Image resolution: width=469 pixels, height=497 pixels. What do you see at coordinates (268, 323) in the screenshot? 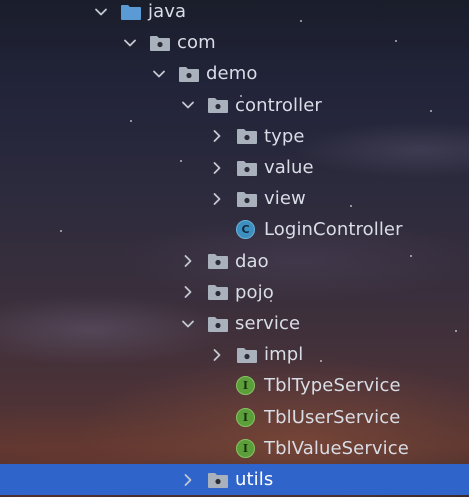
I see `tree-row-label: service` at bounding box center [268, 323].